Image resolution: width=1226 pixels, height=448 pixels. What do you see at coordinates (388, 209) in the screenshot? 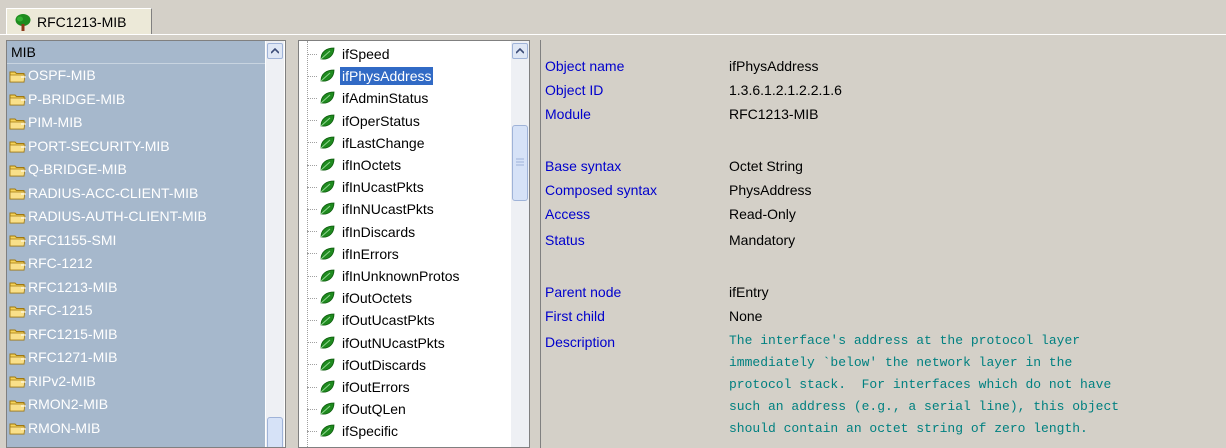
I see `object-tree-item-label: ifInNUcastPkts` at bounding box center [388, 209].